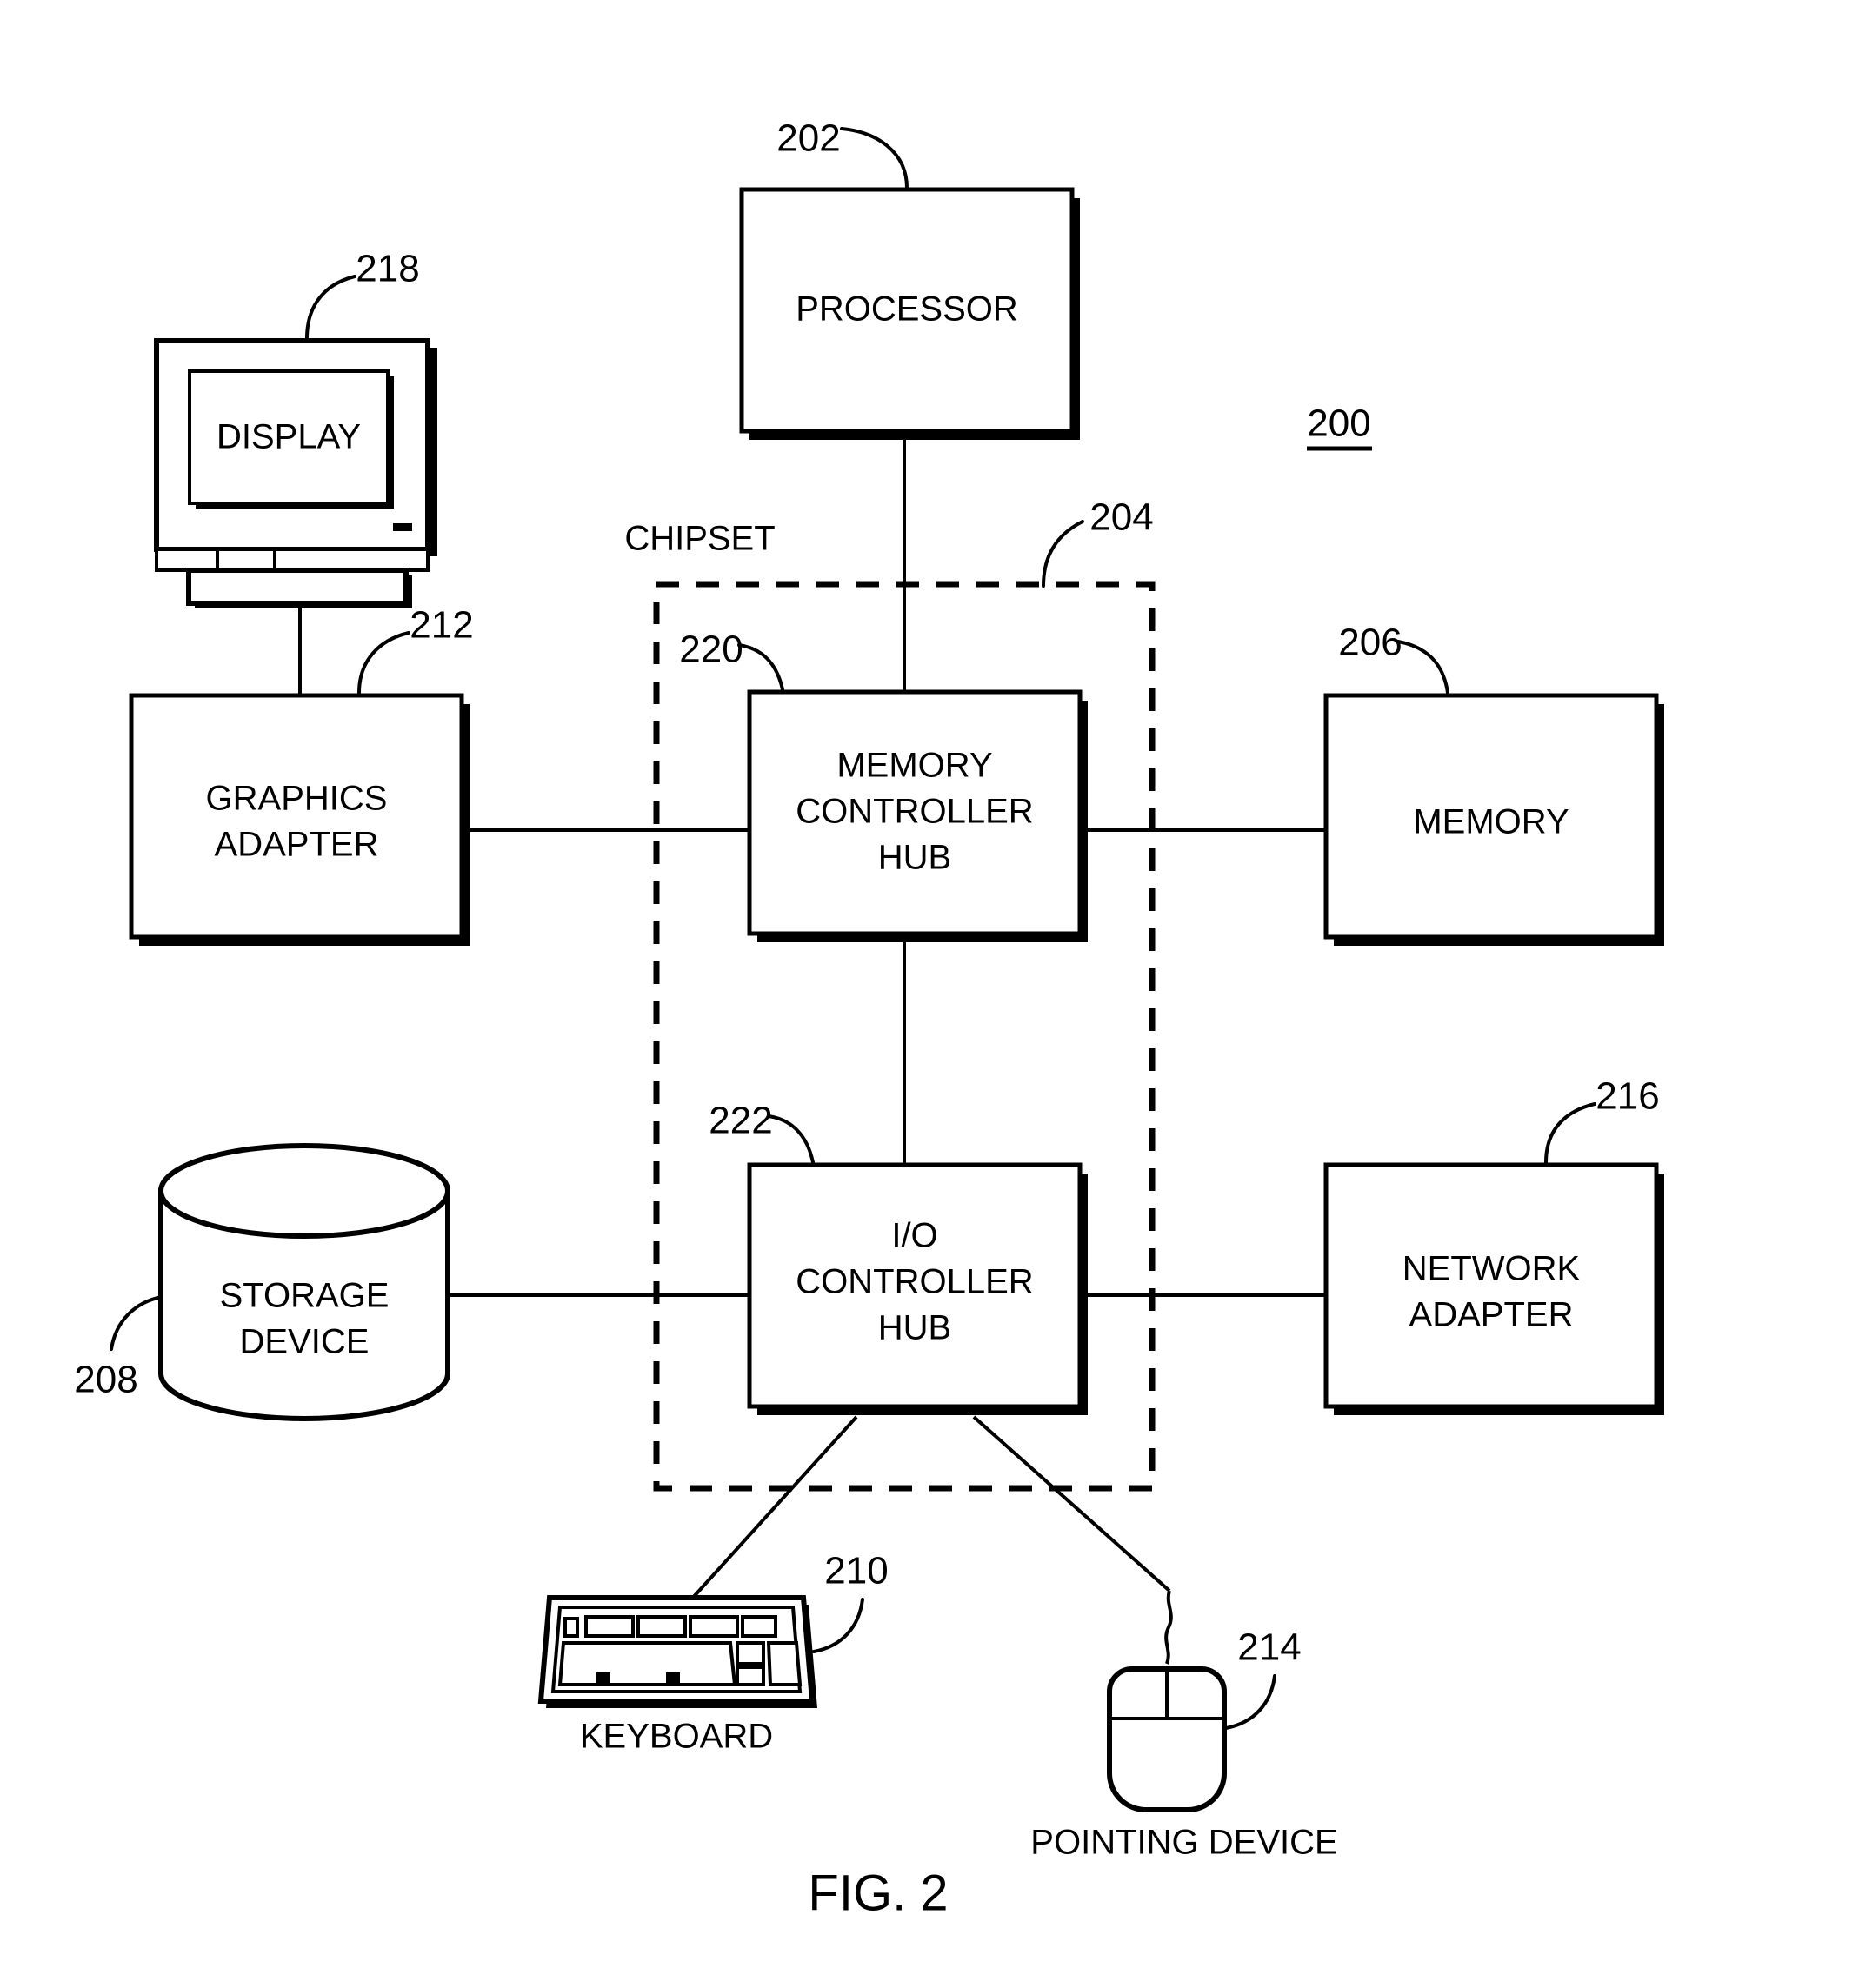 This screenshot has height=1988, width=1872. What do you see at coordinates (297, 799) in the screenshot?
I see `graphics-label-line-1: GRAPHICS` at bounding box center [297, 799].